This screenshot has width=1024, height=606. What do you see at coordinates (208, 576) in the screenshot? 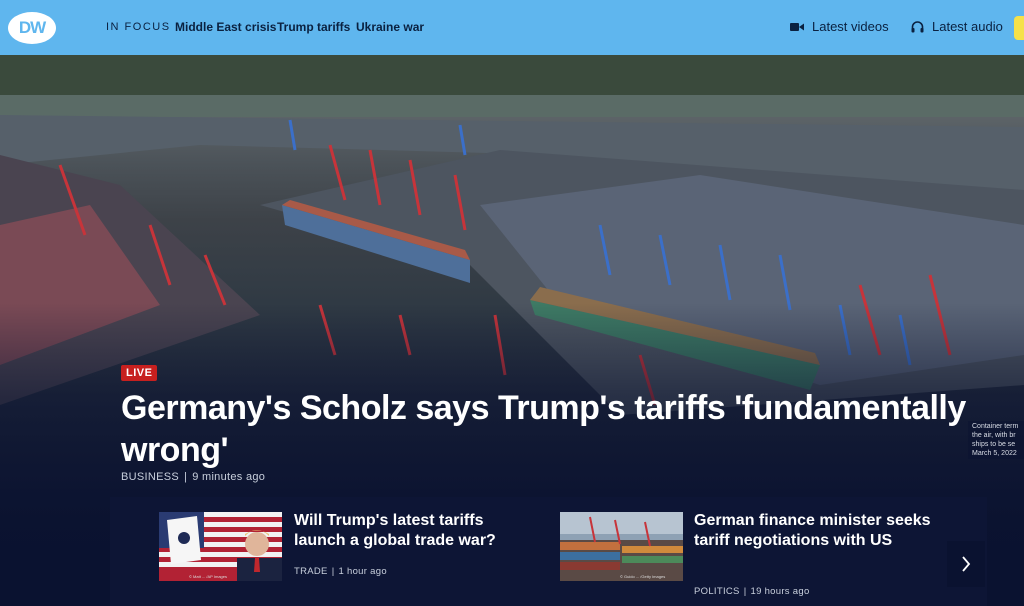
I see `thumbnail-credit: © Matt ... /AP Images` at bounding box center [208, 576].